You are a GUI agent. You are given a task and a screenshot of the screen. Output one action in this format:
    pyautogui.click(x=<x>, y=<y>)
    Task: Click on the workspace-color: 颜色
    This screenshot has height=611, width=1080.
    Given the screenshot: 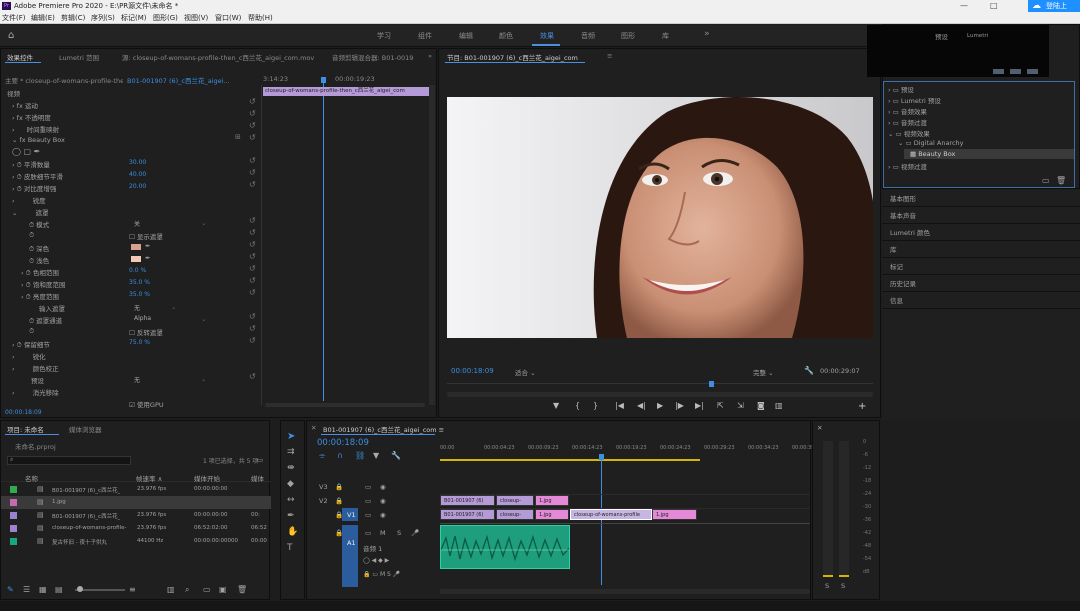 What is the action you would take?
    pyautogui.click(x=506, y=36)
    